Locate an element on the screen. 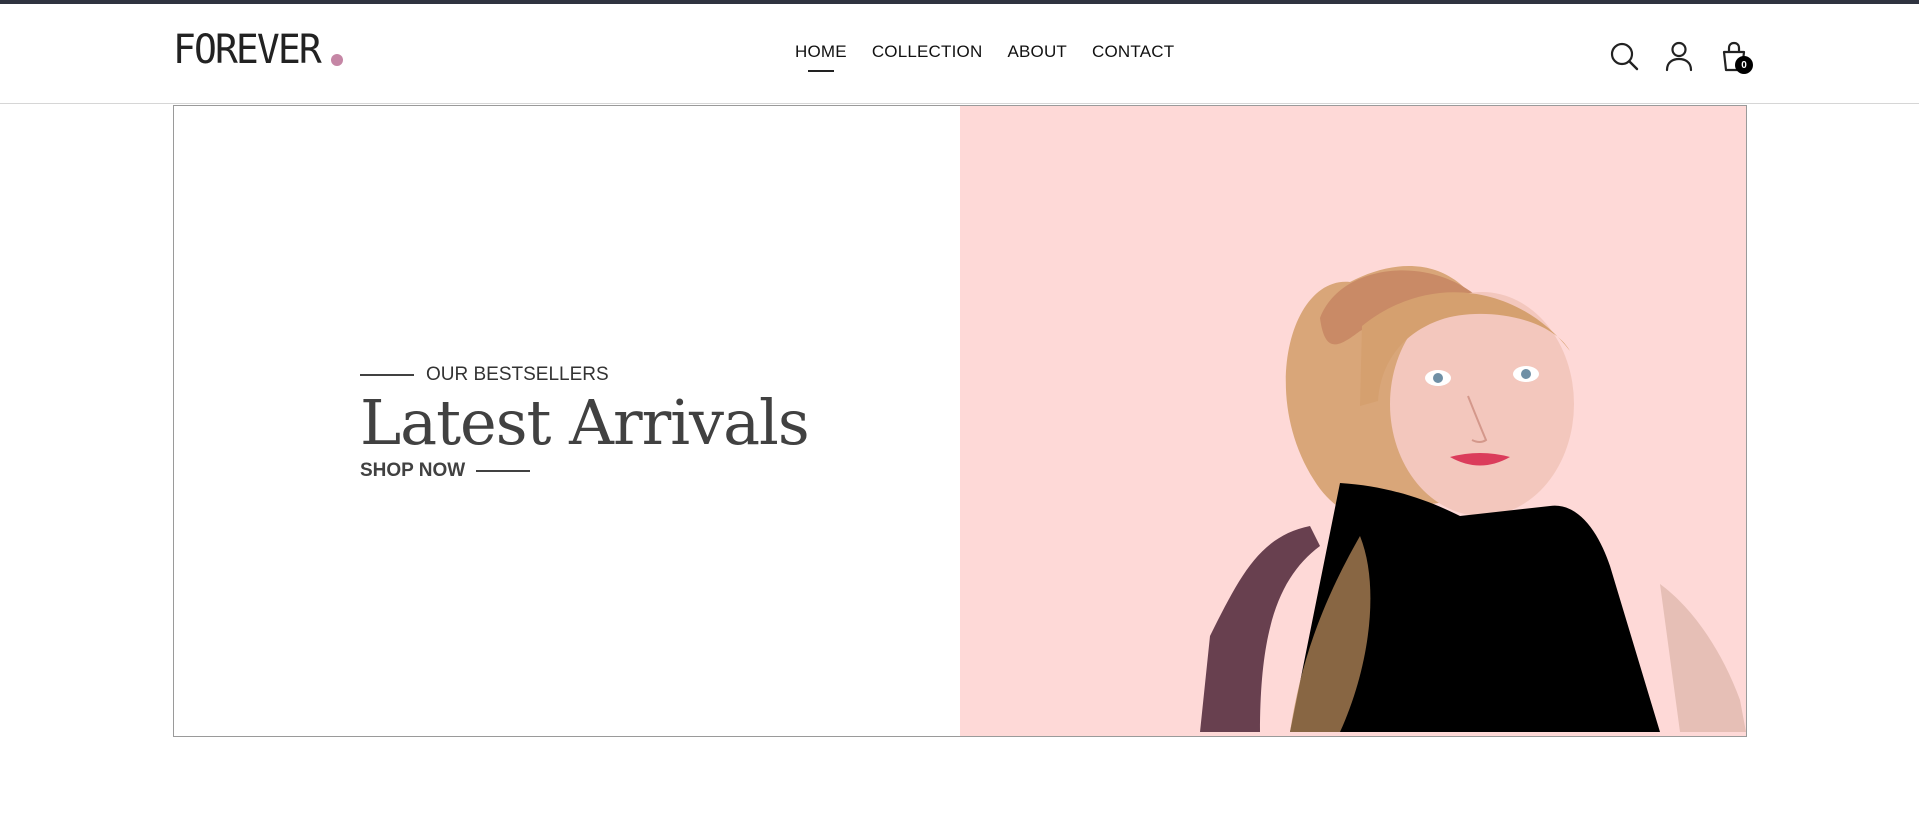 This screenshot has height=827, width=1919. cart-count-badge: 0 is located at coordinates (1744, 65).